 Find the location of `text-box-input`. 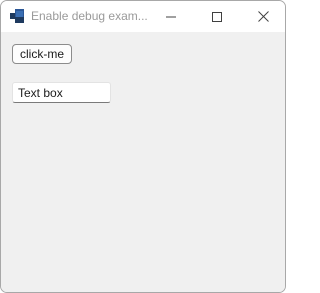

text-box-input is located at coordinates (61, 92).